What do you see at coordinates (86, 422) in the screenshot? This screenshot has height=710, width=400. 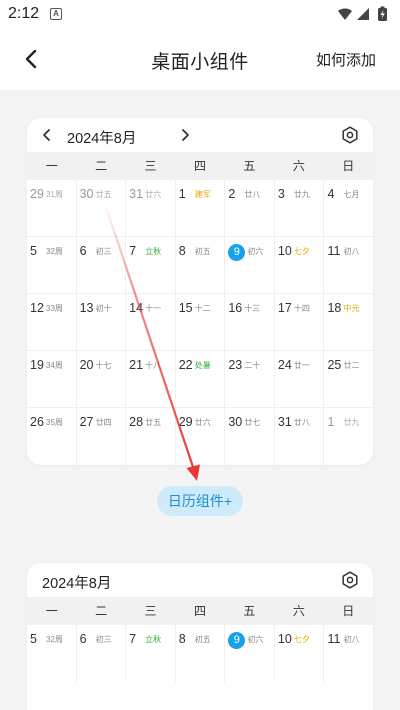 I see `day-number: 27` at bounding box center [86, 422].